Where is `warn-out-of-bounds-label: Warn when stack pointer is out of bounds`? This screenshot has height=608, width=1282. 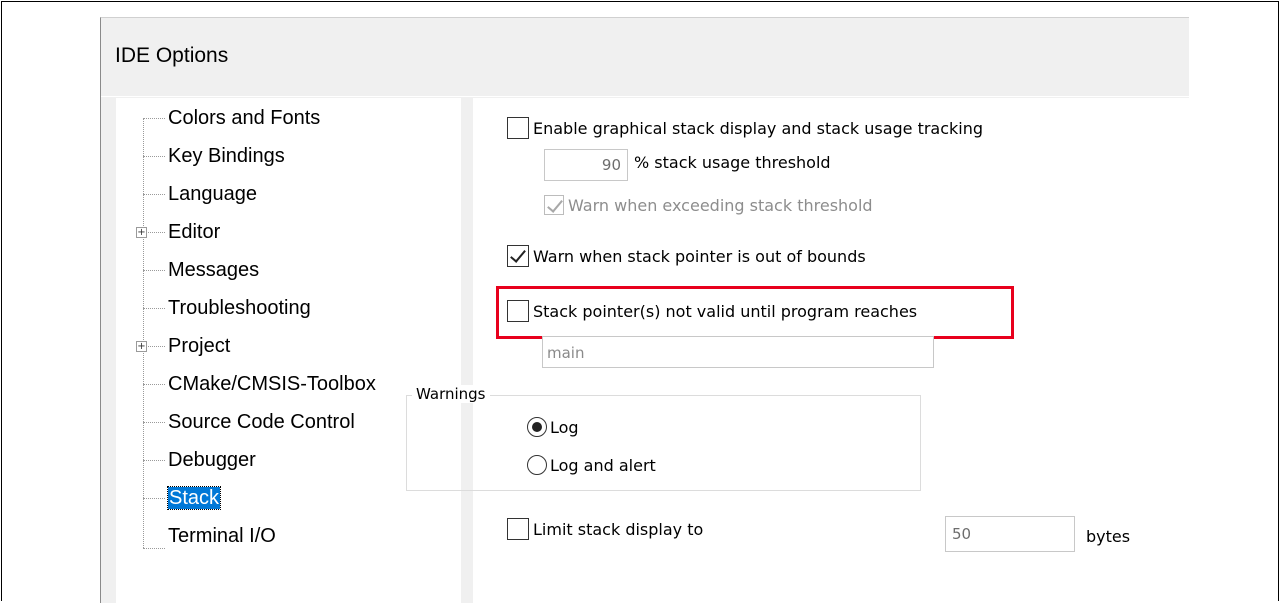
warn-out-of-bounds-label: Warn when stack pointer is out of bounds is located at coordinates (699, 256).